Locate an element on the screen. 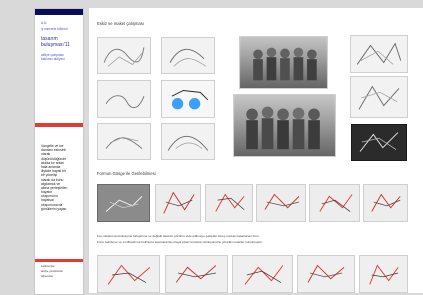 The image size is (423, 295). sidebar-footer-line: katılımcılar: is located at coordinates (48, 266).